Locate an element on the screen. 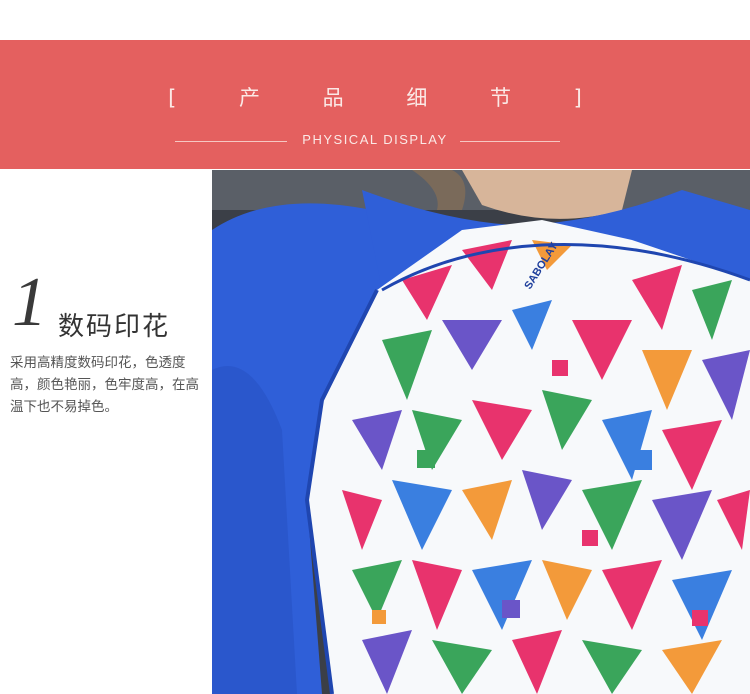 This screenshot has height=694, width=750. feature-description: 采用高精度数码印花，色透度高，颜色艳丽，色牢度高，在高温下也不易掉色。 is located at coordinates (104, 385).